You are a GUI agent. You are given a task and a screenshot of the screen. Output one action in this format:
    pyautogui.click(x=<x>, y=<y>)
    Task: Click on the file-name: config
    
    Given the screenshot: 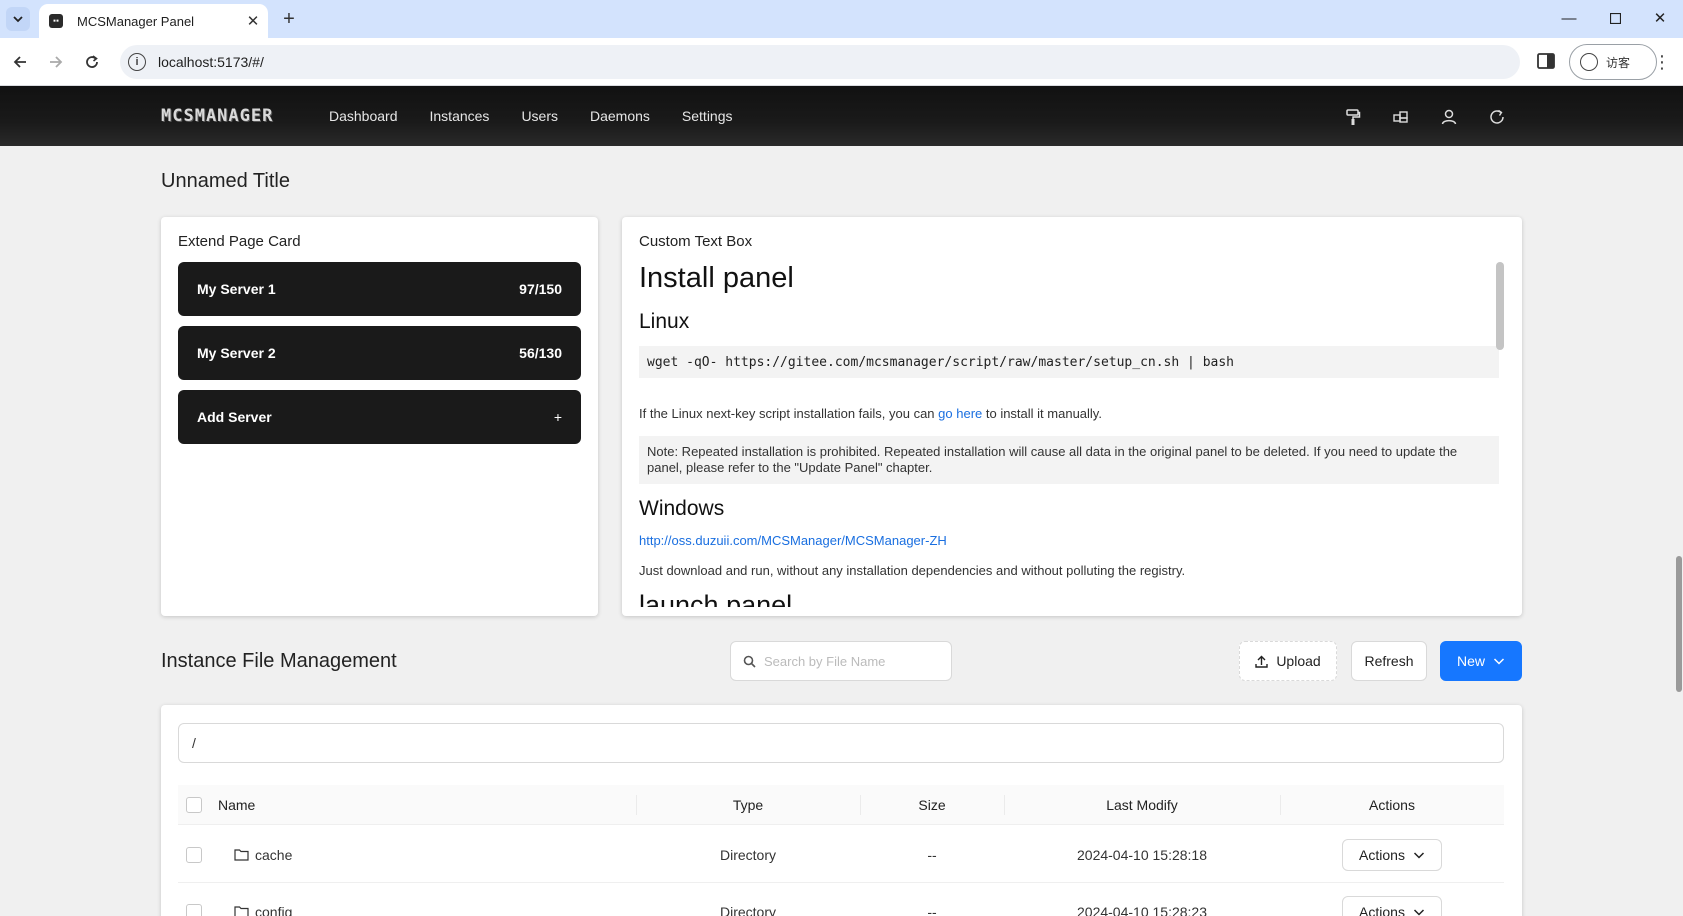 What is the action you would take?
    pyautogui.click(x=273, y=910)
    